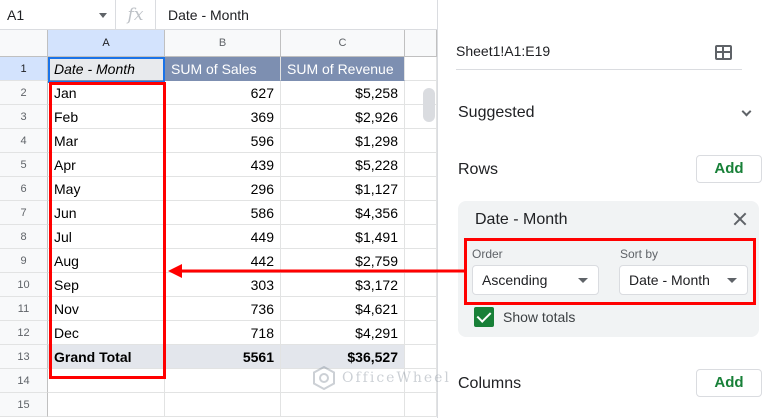 The image size is (766, 418). I want to click on sort-by-dropdown: Date - Month, so click(683, 280).